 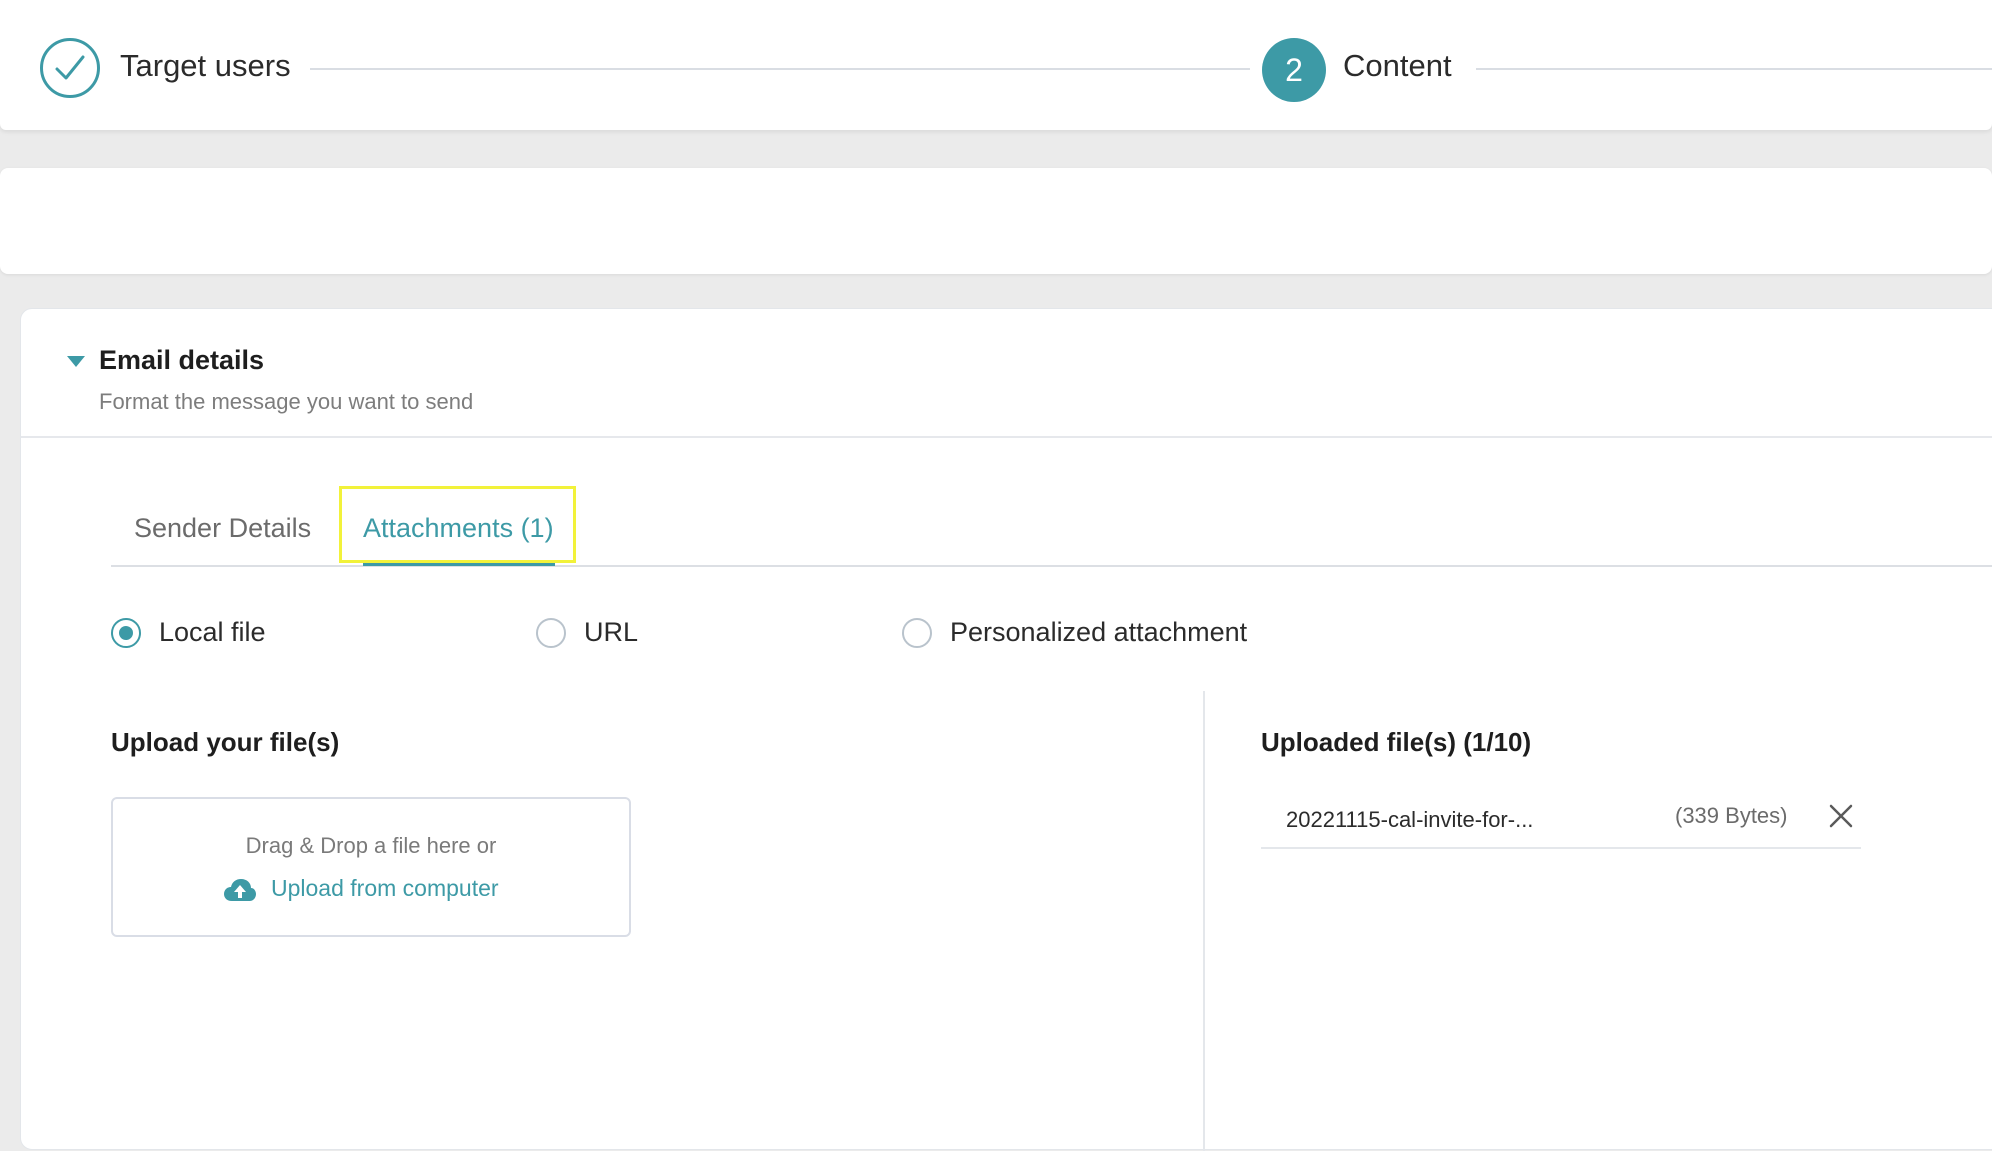 What do you see at coordinates (996, 65) in the screenshot?
I see `stepper: Target users 2 Content` at bounding box center [996, 65].